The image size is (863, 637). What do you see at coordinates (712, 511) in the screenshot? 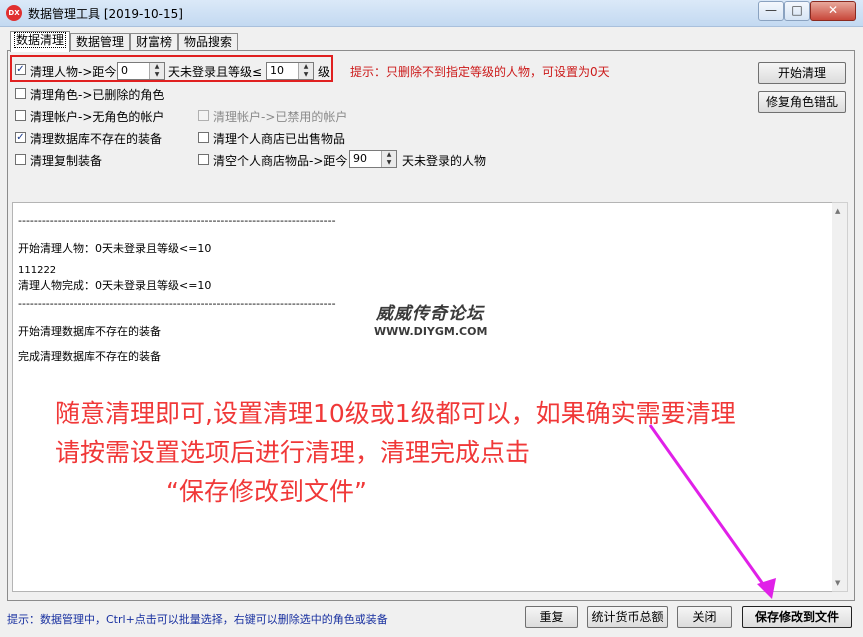
I see `annotation-arrow-icon` at bounding box center [712, 511].